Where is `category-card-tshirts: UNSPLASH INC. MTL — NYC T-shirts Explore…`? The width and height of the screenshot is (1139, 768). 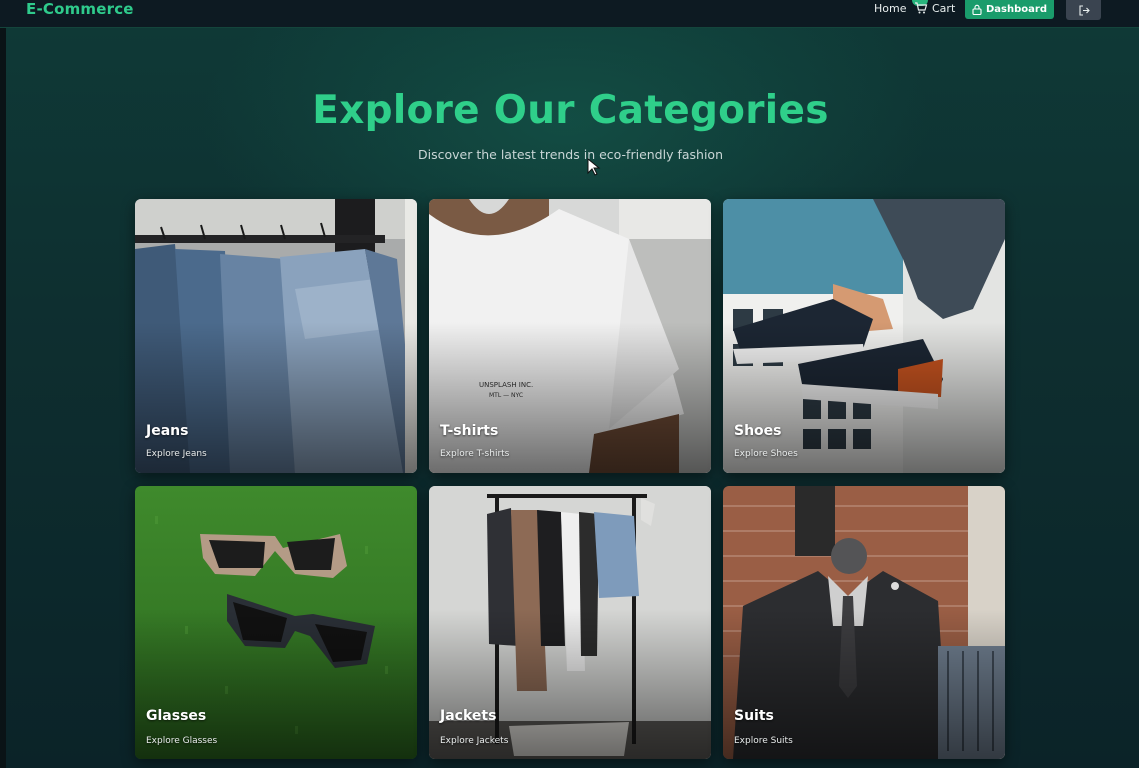
category-card-tshirts: UNSPLASH INC. MTL — NYC T-shirts Explore… is located at coordinates (570, 336).